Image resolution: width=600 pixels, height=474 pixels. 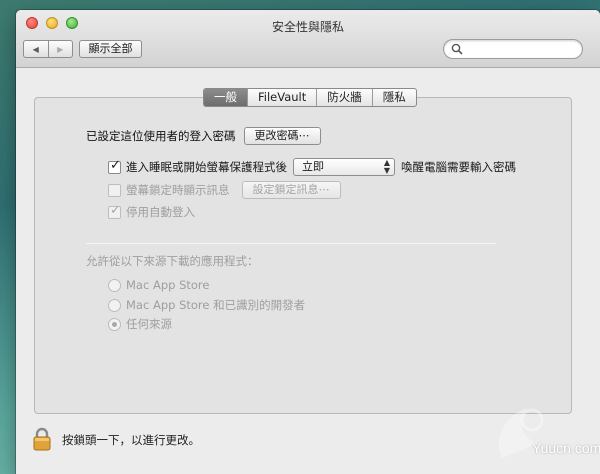 I want to click on downloads-heading: 允許從以下來源下載的應用程式：, so click(x=172, y=261).